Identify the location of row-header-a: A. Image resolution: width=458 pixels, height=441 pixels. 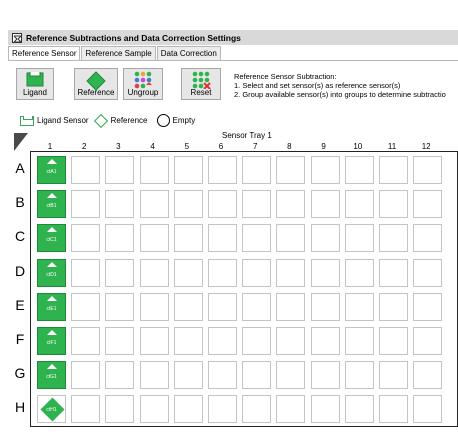
(20, 168).